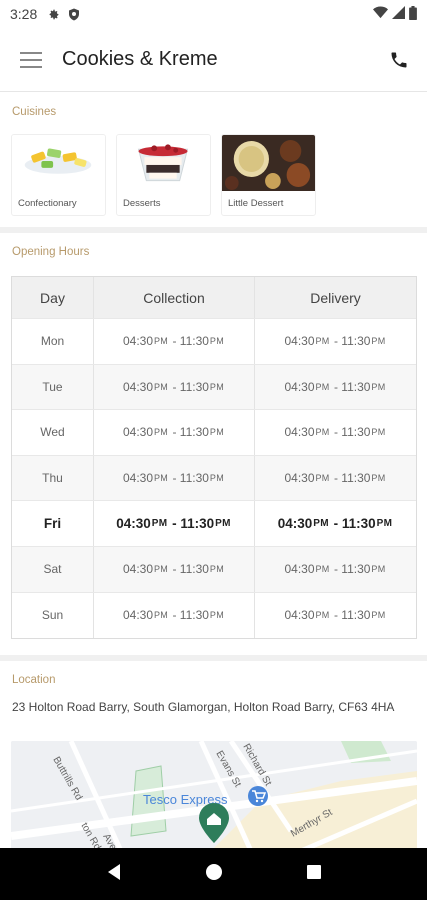  I want to click on day-cell: Mon, so click(53, 341).